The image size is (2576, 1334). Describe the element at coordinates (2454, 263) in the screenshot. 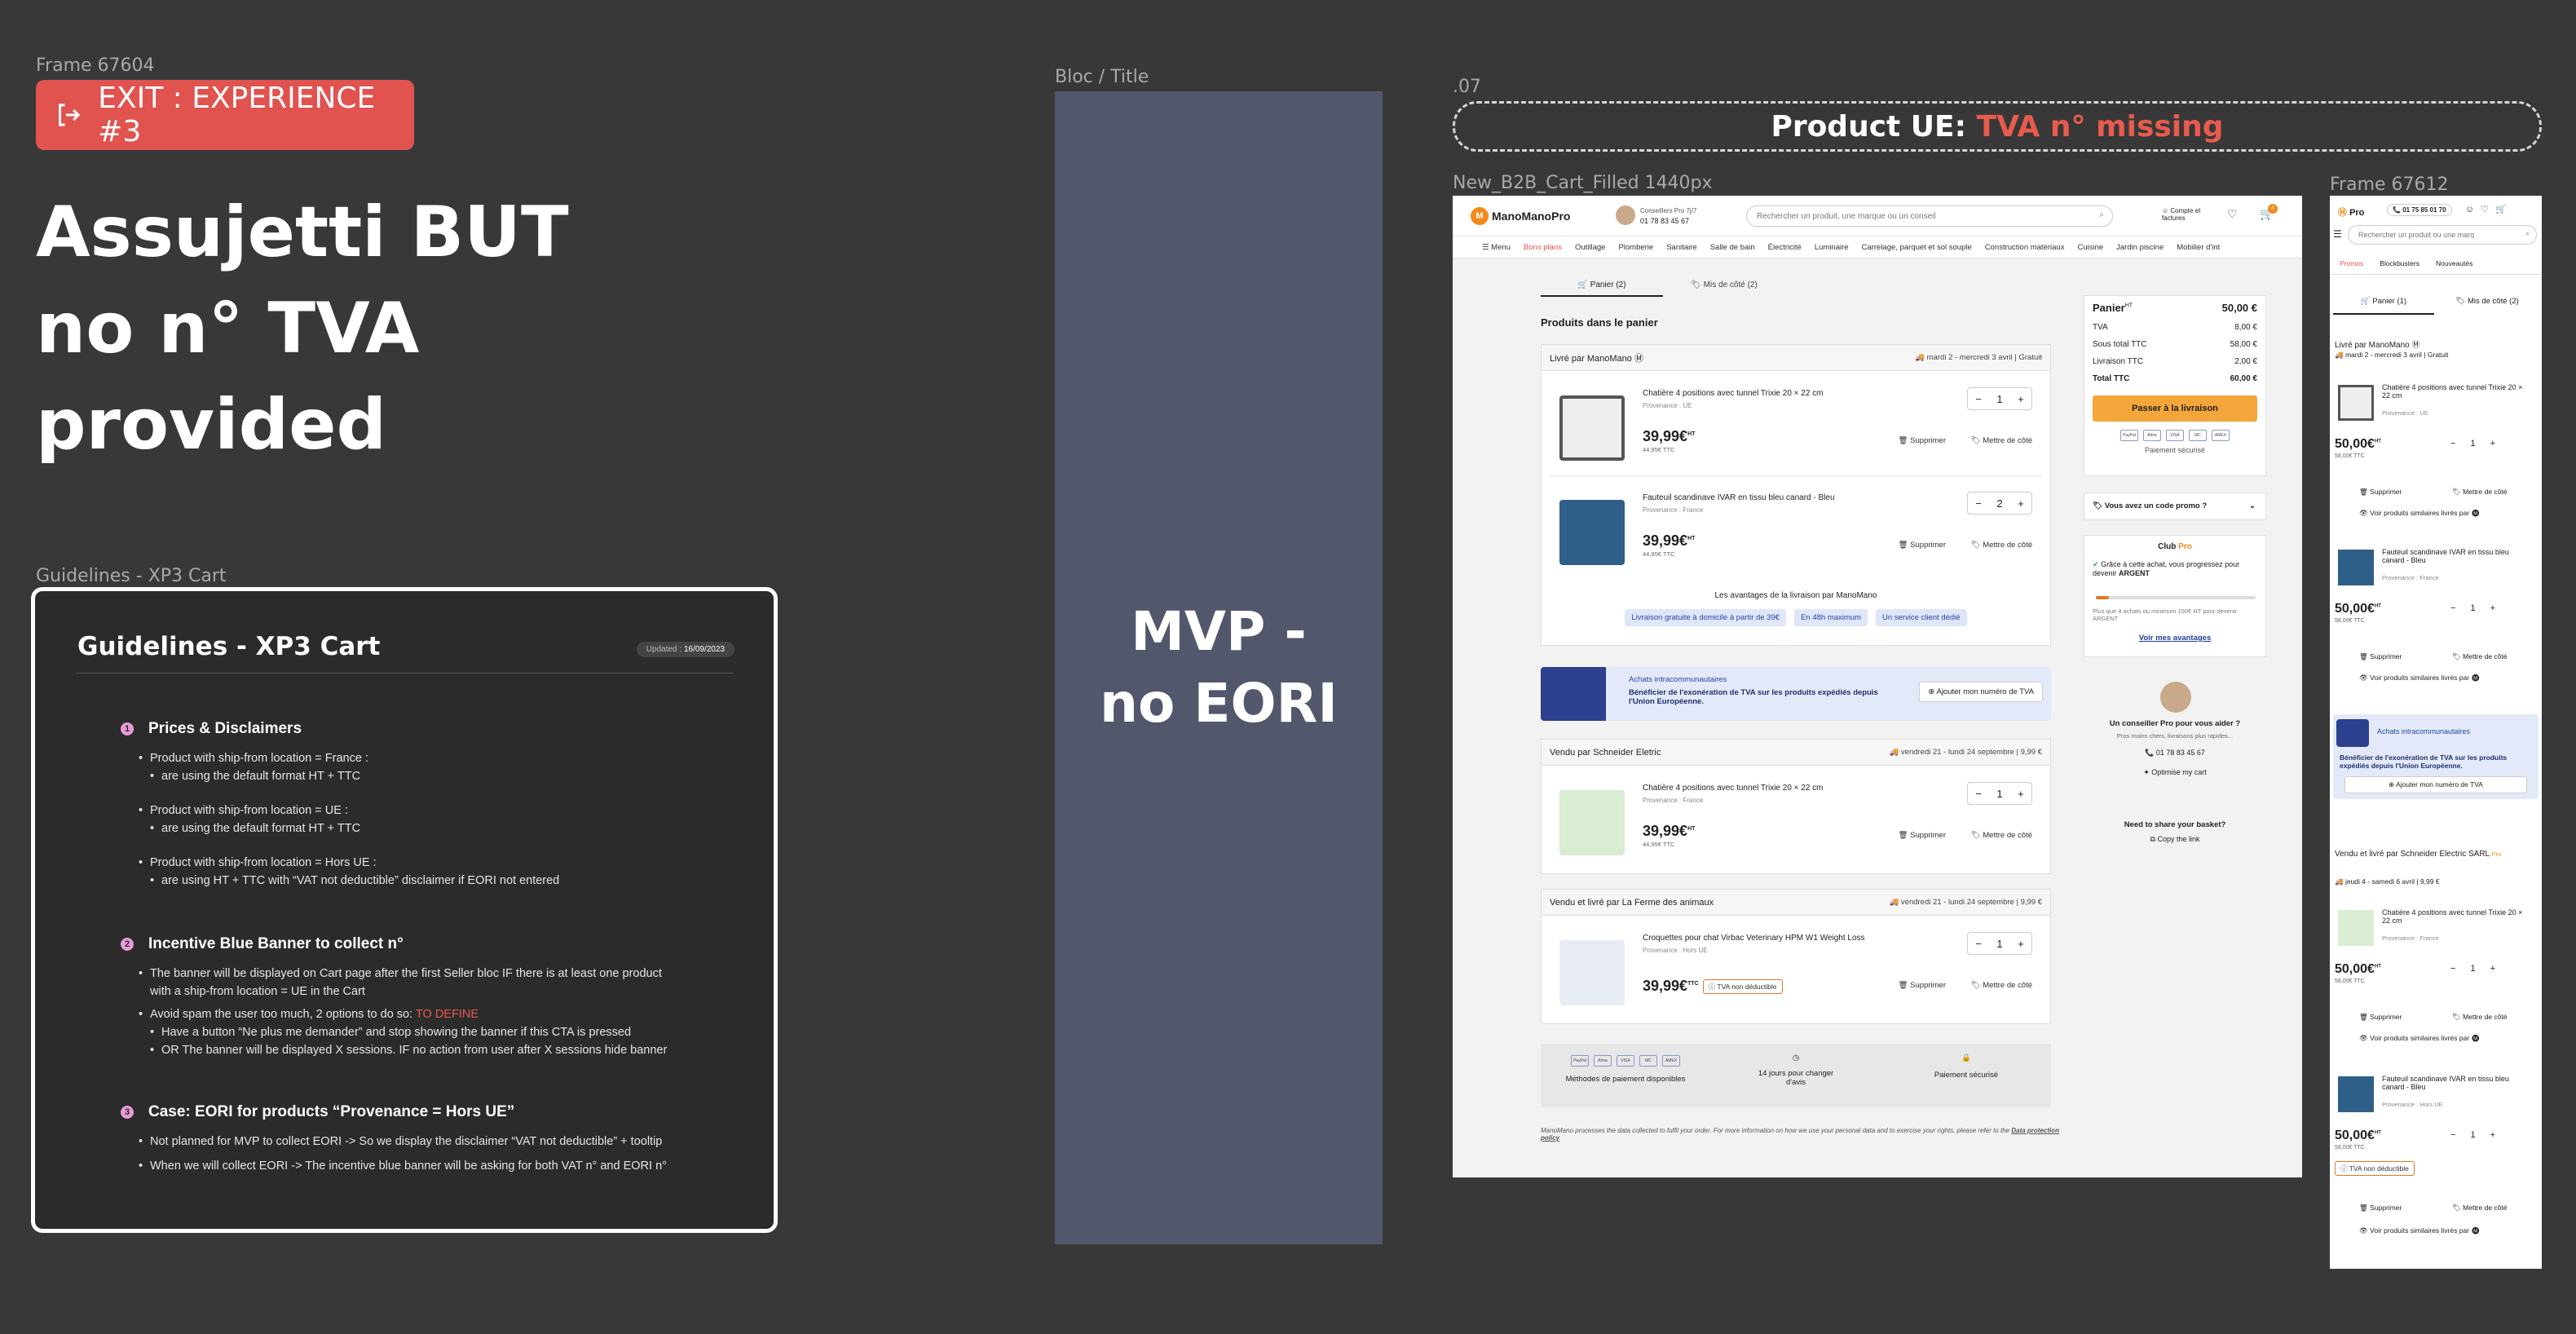

I see `nav-item: Nouveautés` at that location.